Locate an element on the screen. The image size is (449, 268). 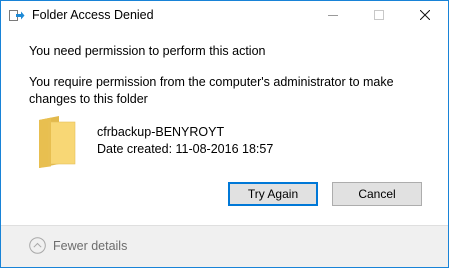
maximize-icon is located at coordinates (379, 16).